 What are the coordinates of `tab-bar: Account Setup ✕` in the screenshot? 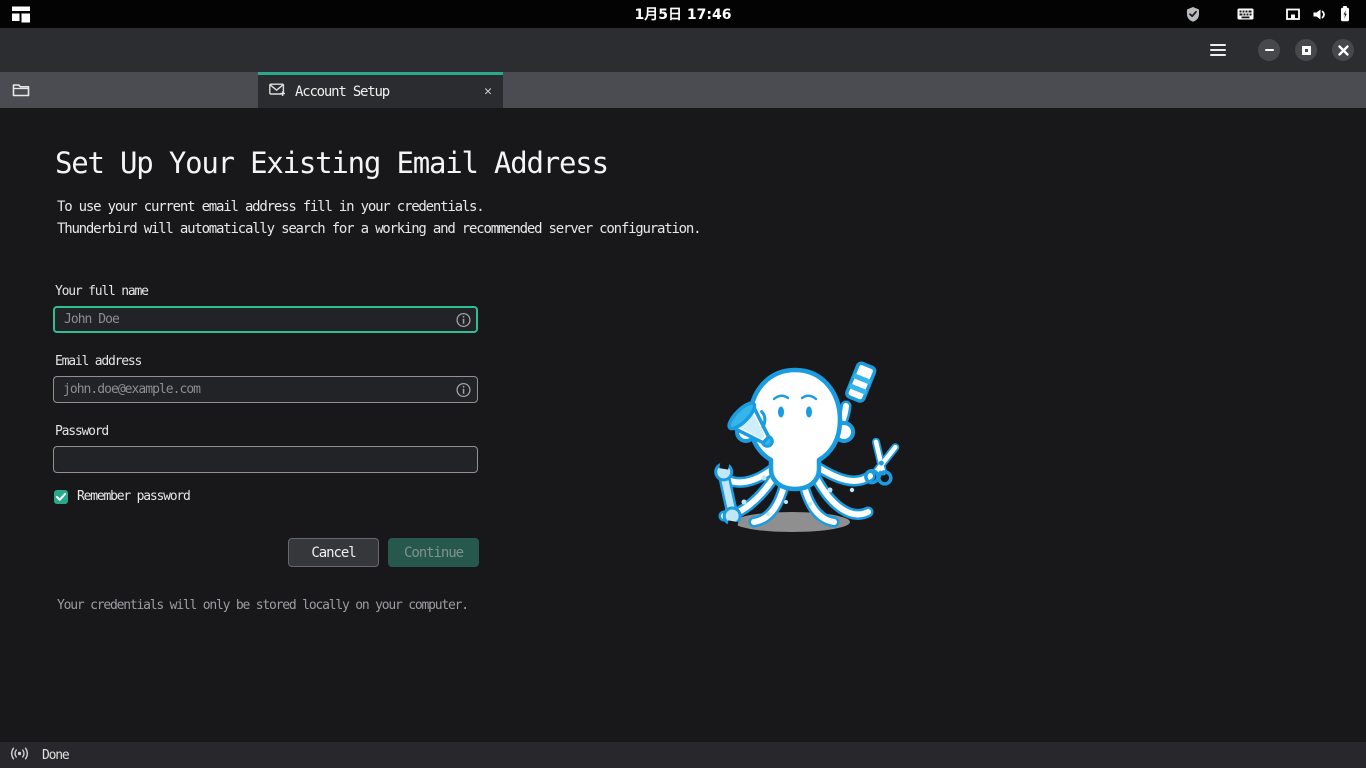 It's located at (683, 90).